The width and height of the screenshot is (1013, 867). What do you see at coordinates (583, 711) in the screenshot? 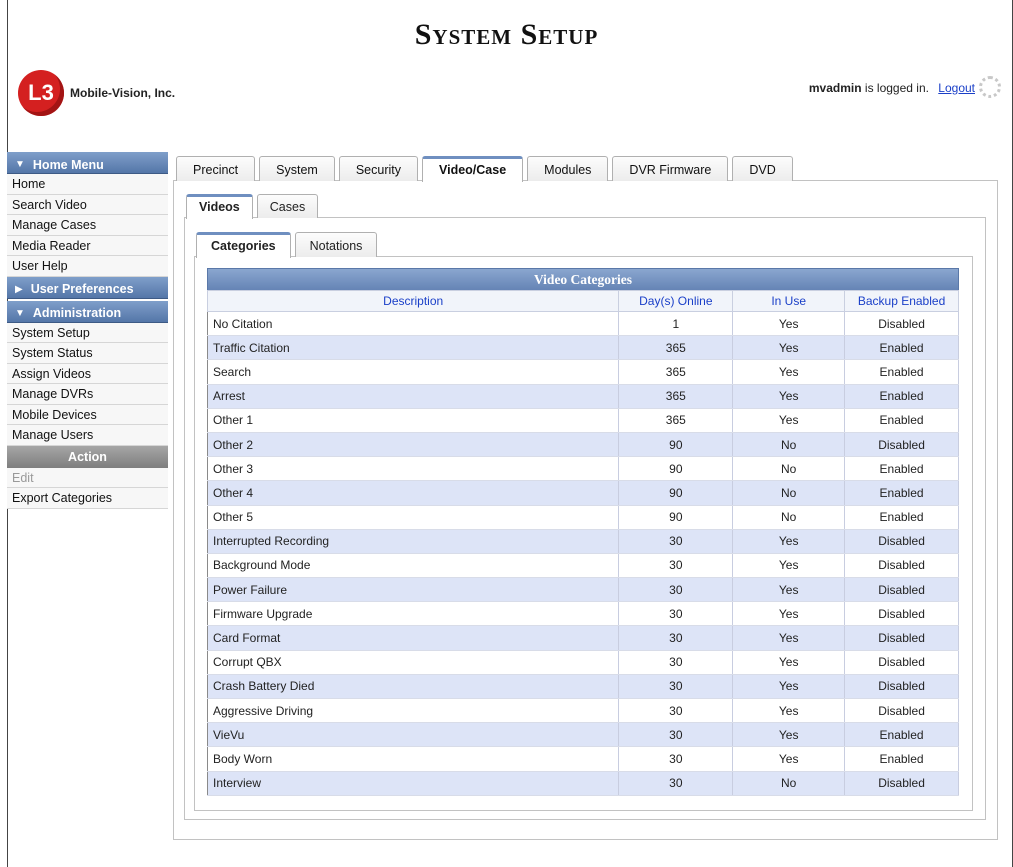
I see `table-row: Aggressive Driving 30 Yes Disabled` at bounding box center [583, 711].